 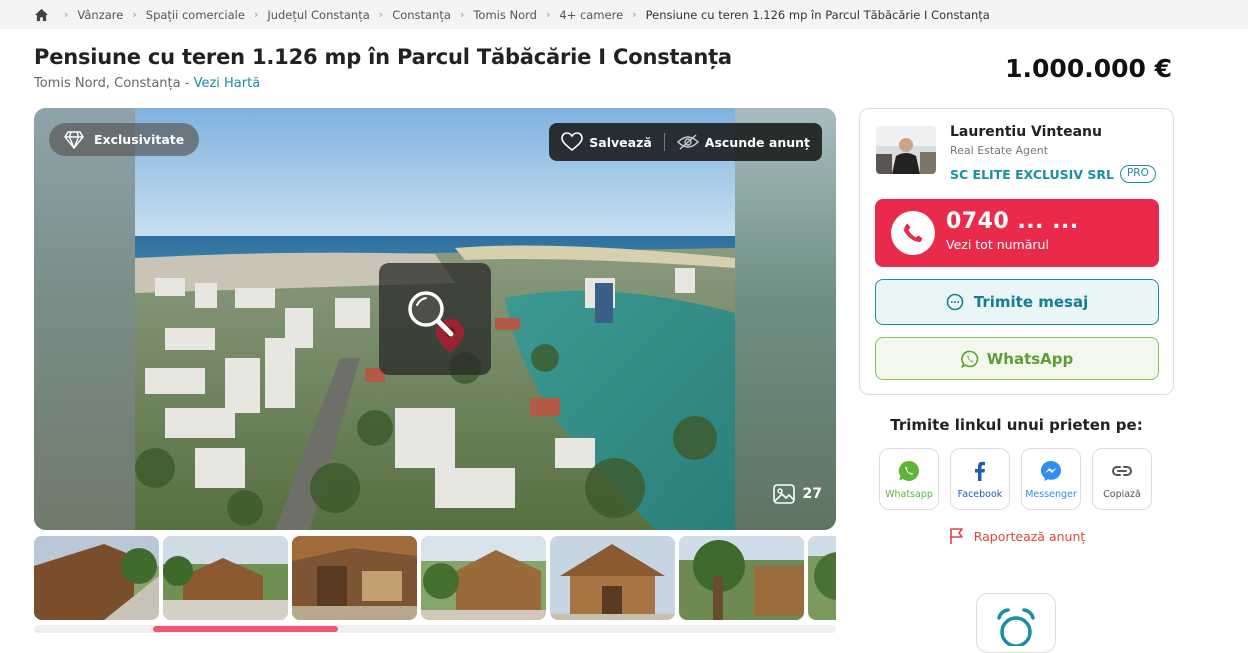 I want to click on exclusive-badge: Exclusivitate, so click(x=124, y=139).